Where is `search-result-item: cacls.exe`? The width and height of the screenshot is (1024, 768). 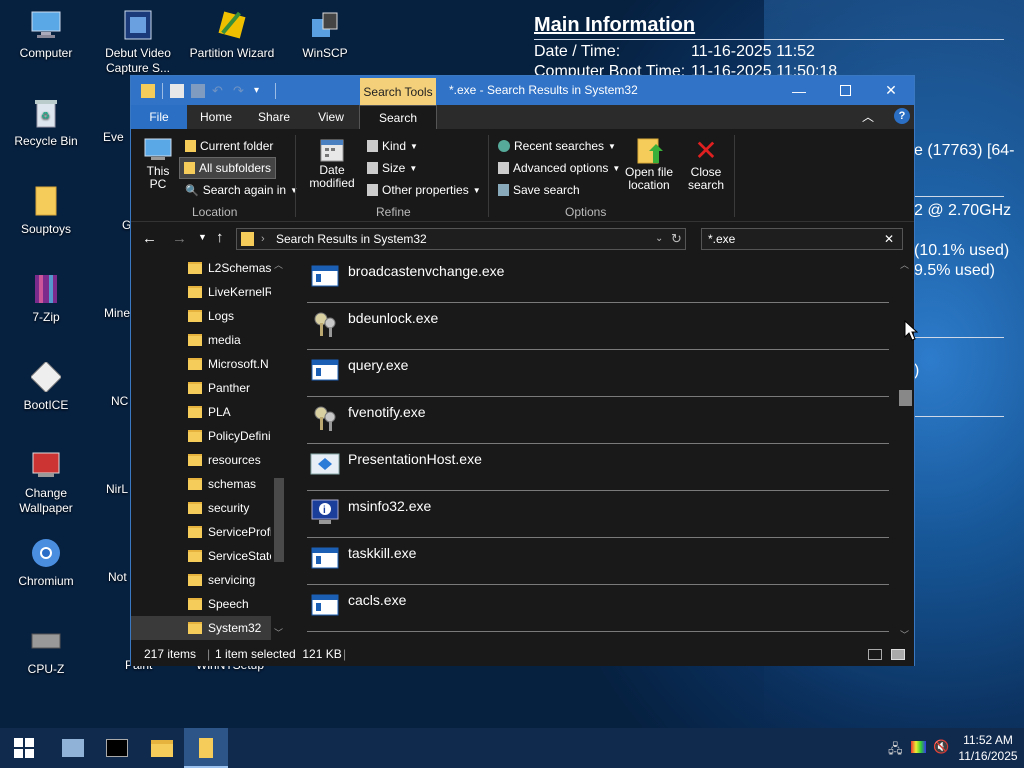 search-result-item: cacls.exe is located at coordinates (598, 608).